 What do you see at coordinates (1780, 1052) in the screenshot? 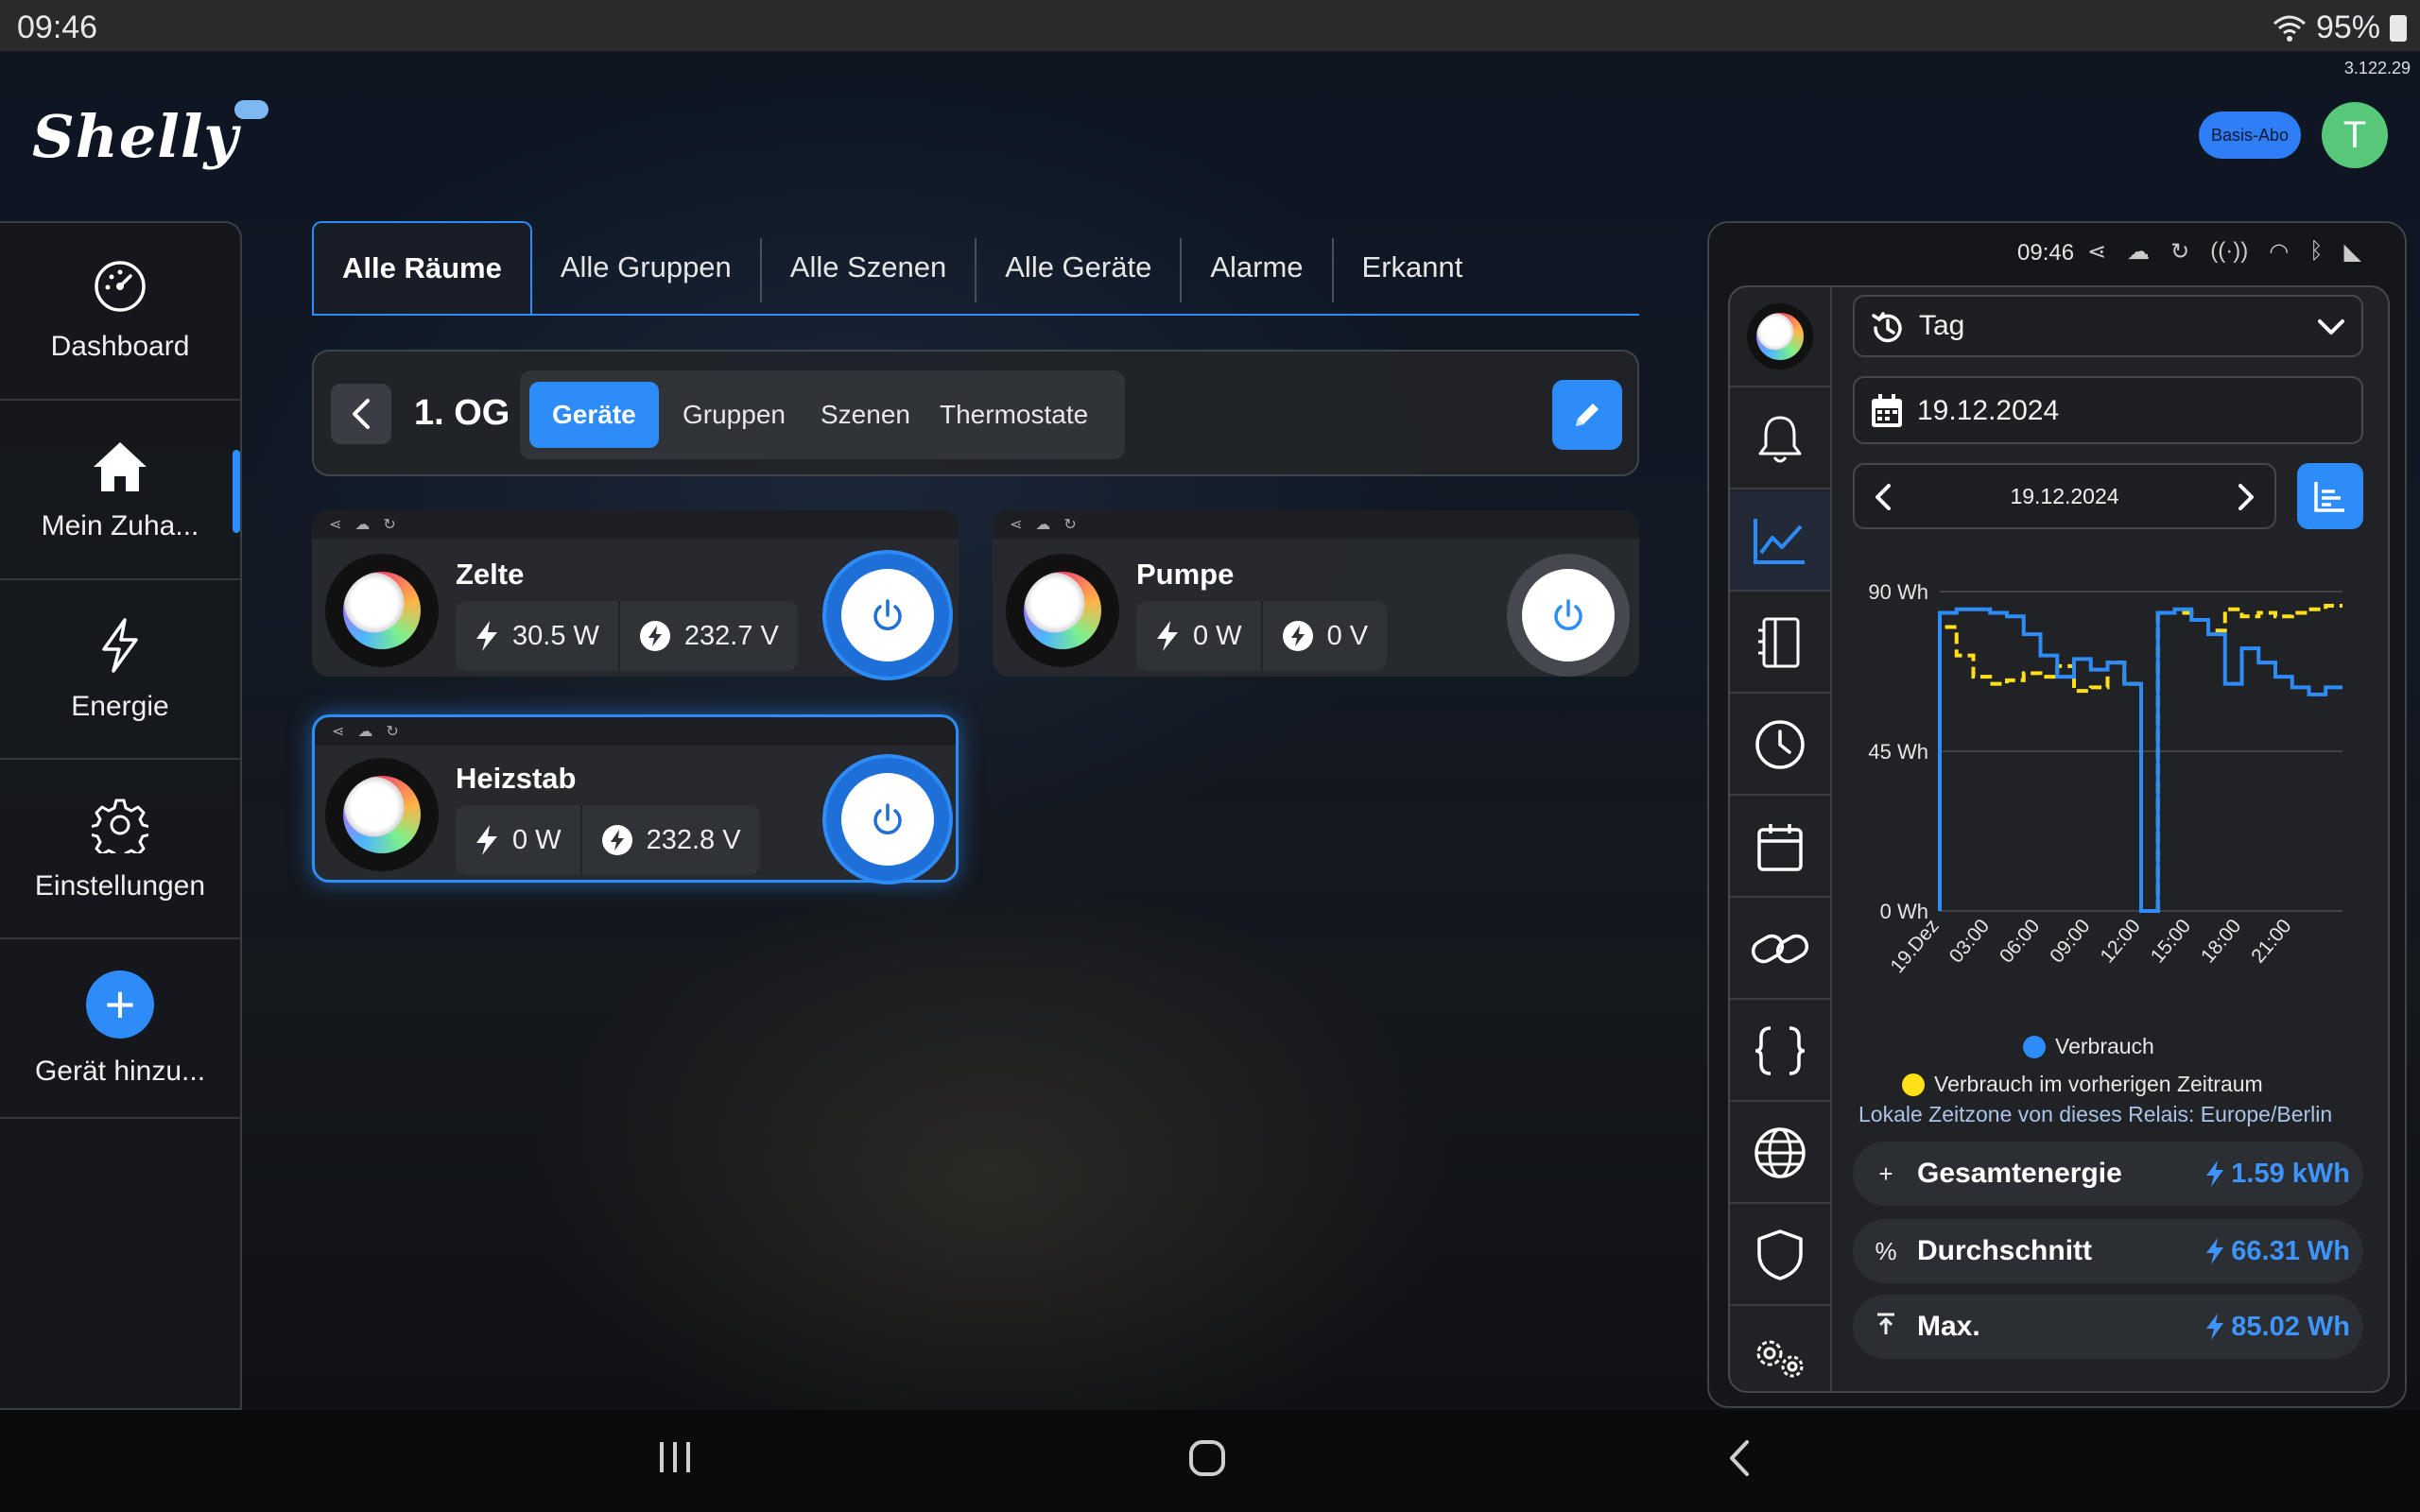
I see `panel-nav-scripts` at bounding box center [1780, 1052].